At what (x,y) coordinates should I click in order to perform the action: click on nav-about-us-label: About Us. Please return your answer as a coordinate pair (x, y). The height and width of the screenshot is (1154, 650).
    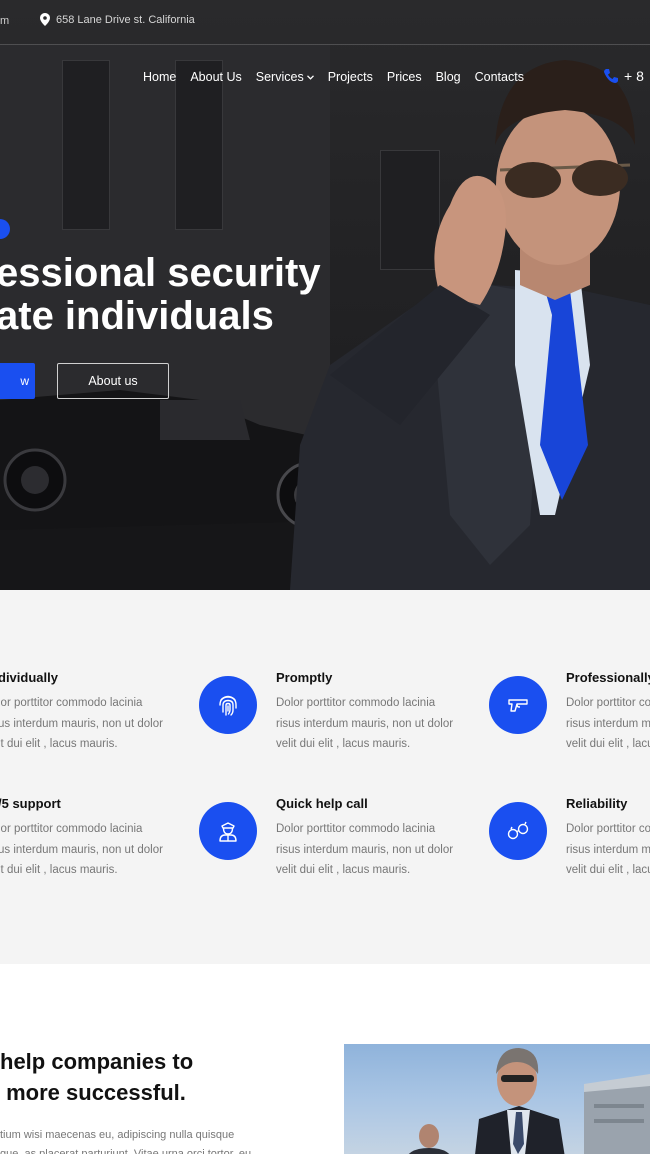
    Looking at the image, I should click on (216, 77).